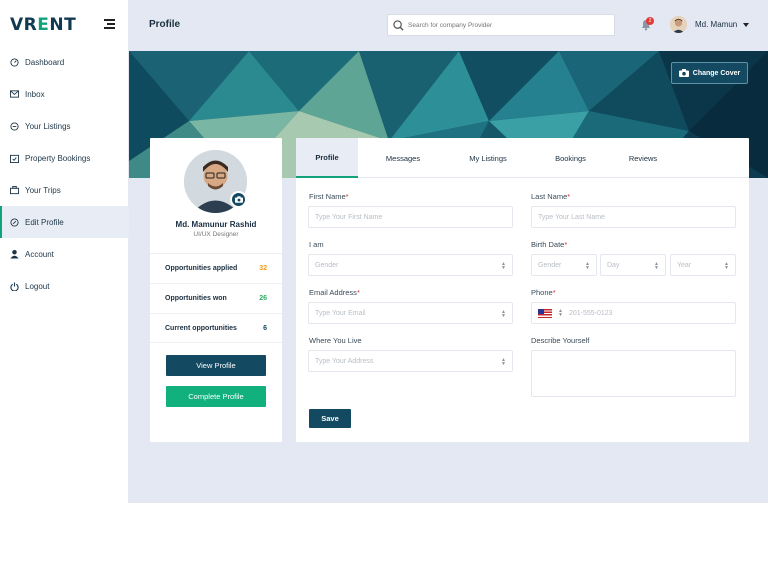  What do you see at coordinates (201, 268) in the screenshot?
I see `stat-label: Opportunities applied` at bounding box center [201, 268].